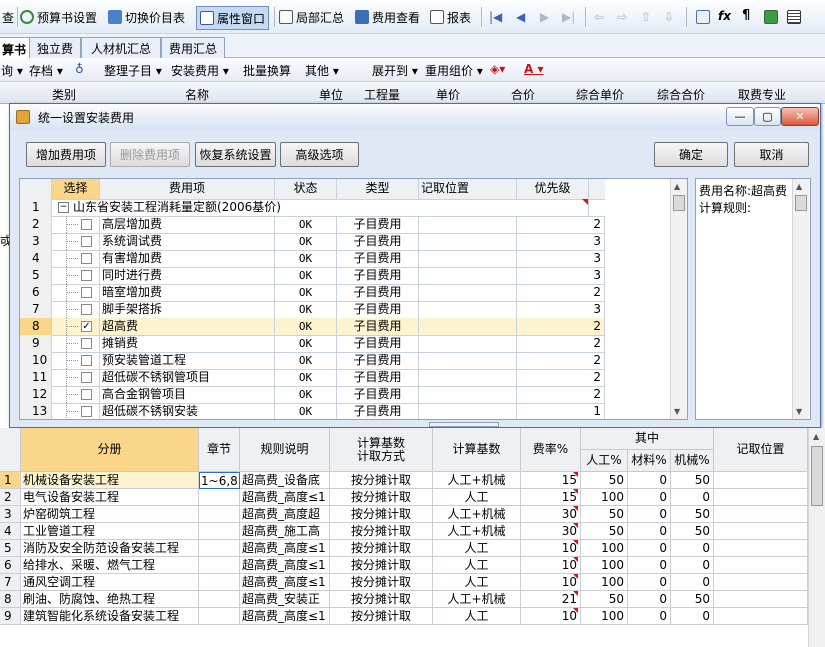 The image size is (825, 647). What do you see at coordinates (691, 154) in the screenshot?
I see `ok-button: 确定` at bounding box center [691, 154].